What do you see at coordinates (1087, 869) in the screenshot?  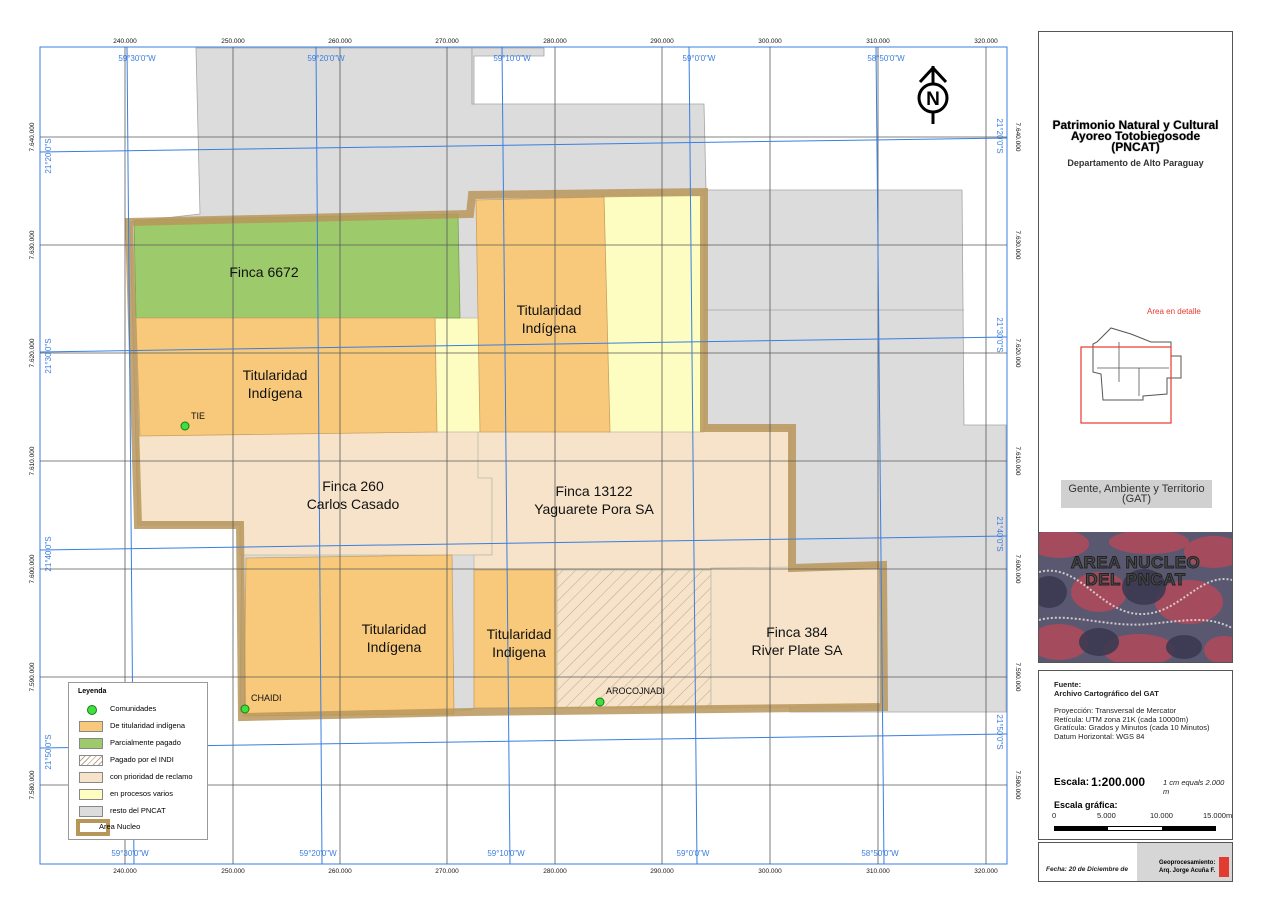 I see `map-date: Fecha: 20 de Diciembre de` at bounding box center [1087, 869].